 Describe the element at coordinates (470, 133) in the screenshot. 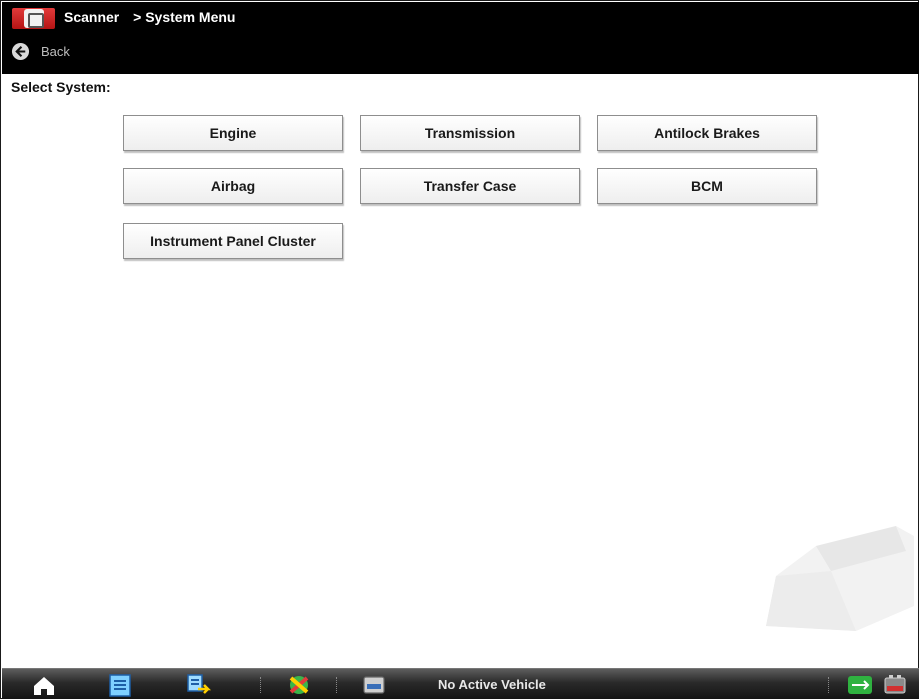

I see `system-button-transmission: Transmission` at that location.